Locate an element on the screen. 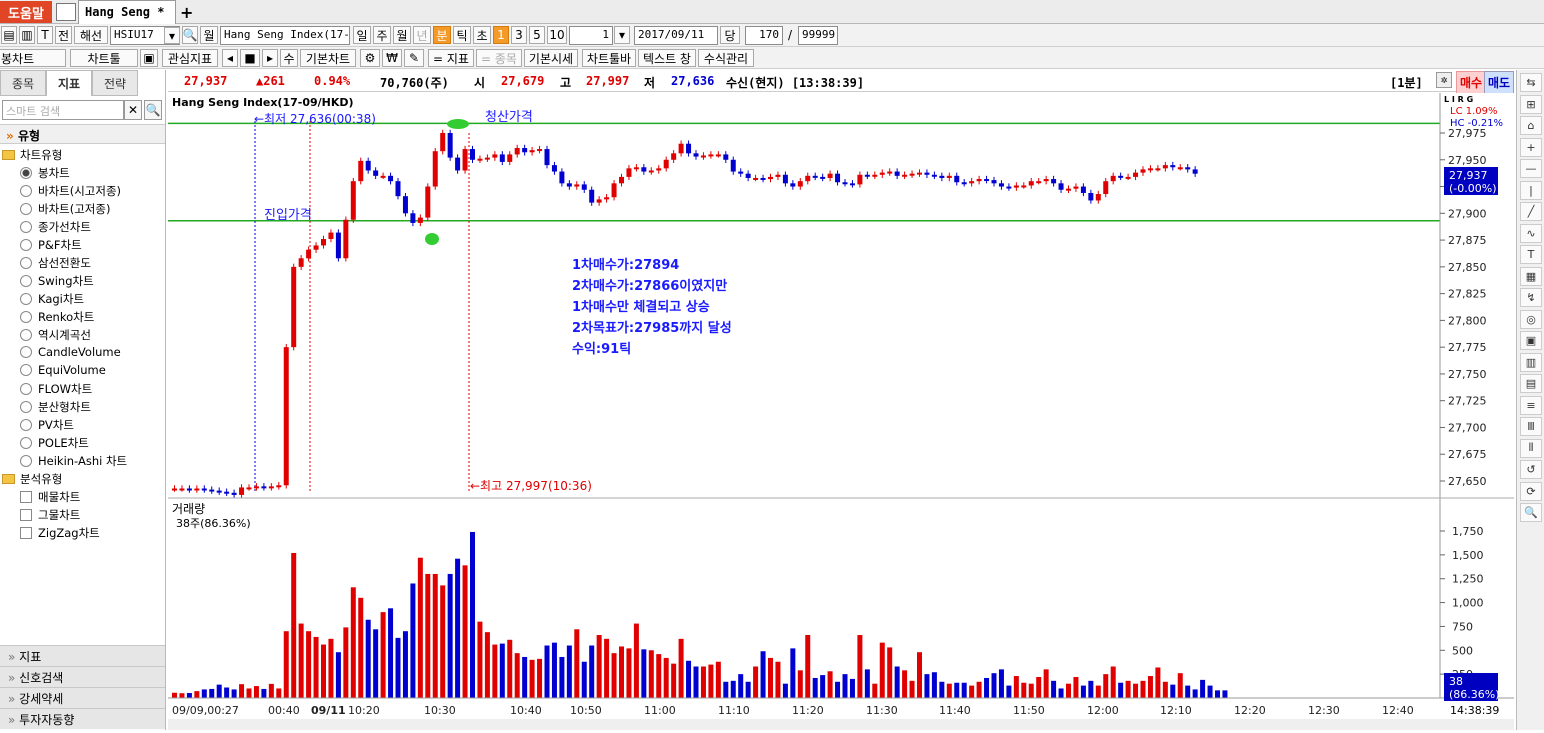  chart-type-option: EquiVolume is located at coordinates (63, 370).